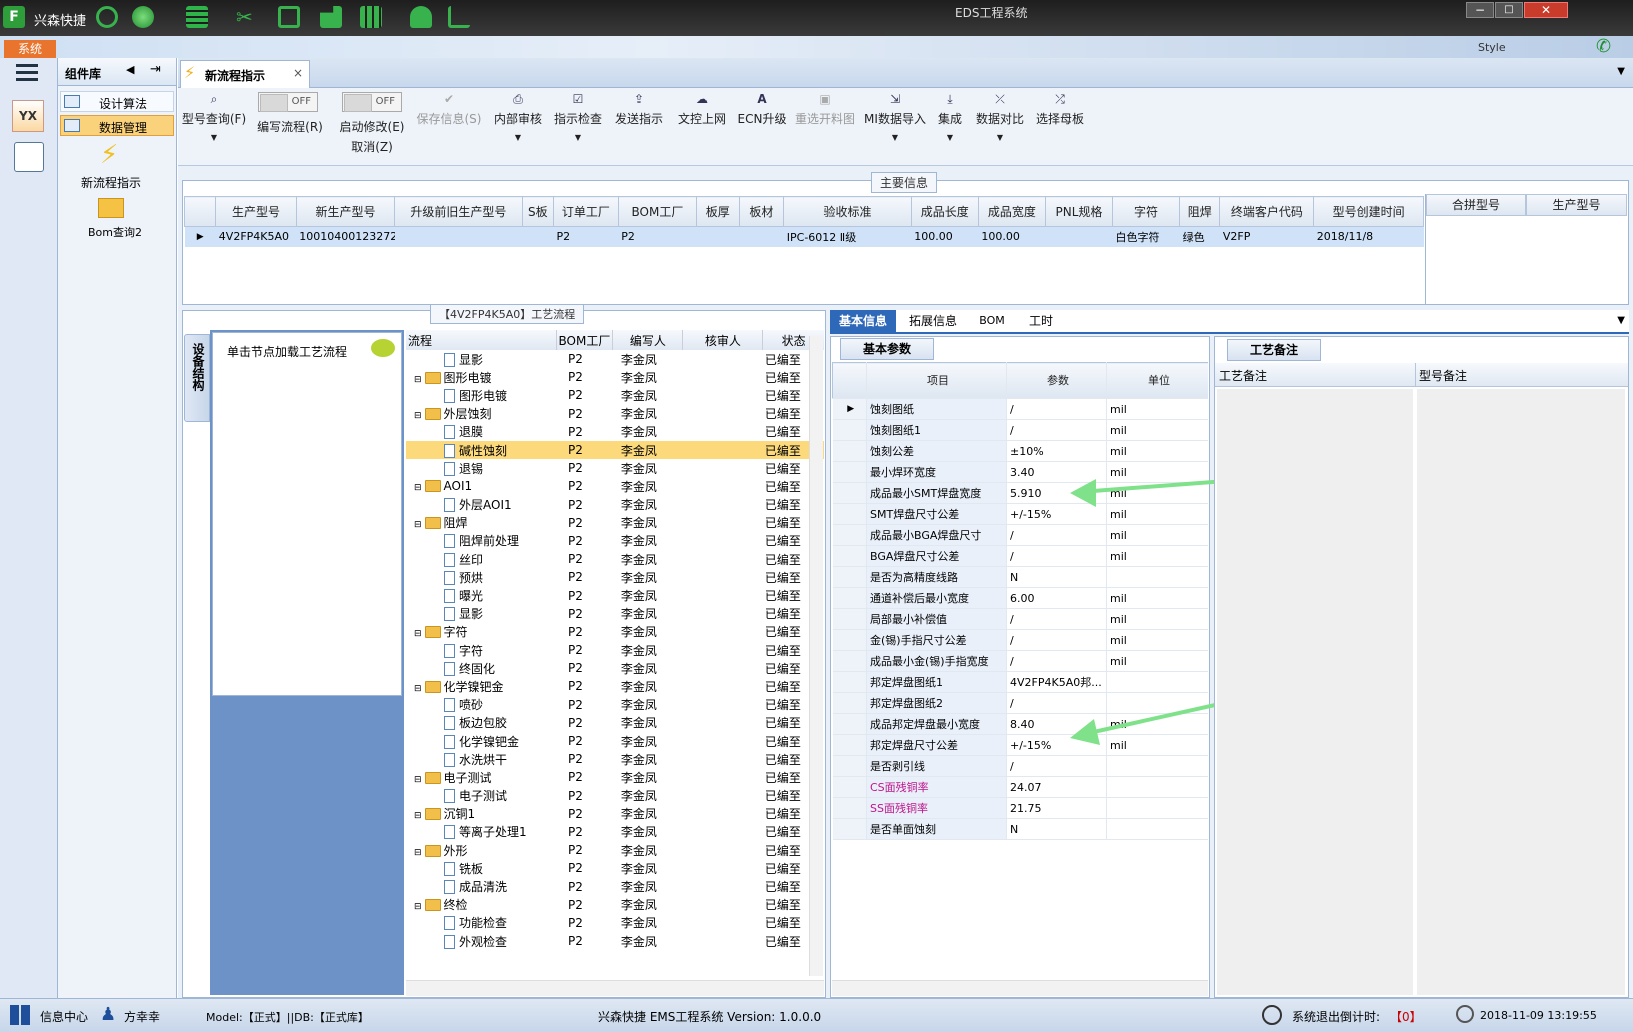 This screenshot has height=1032, width=1633. What do you see at coordinates (1243, 375) in the screenshot?
I see `column-header: 工艺备注` at bounding box center [1243, 375].